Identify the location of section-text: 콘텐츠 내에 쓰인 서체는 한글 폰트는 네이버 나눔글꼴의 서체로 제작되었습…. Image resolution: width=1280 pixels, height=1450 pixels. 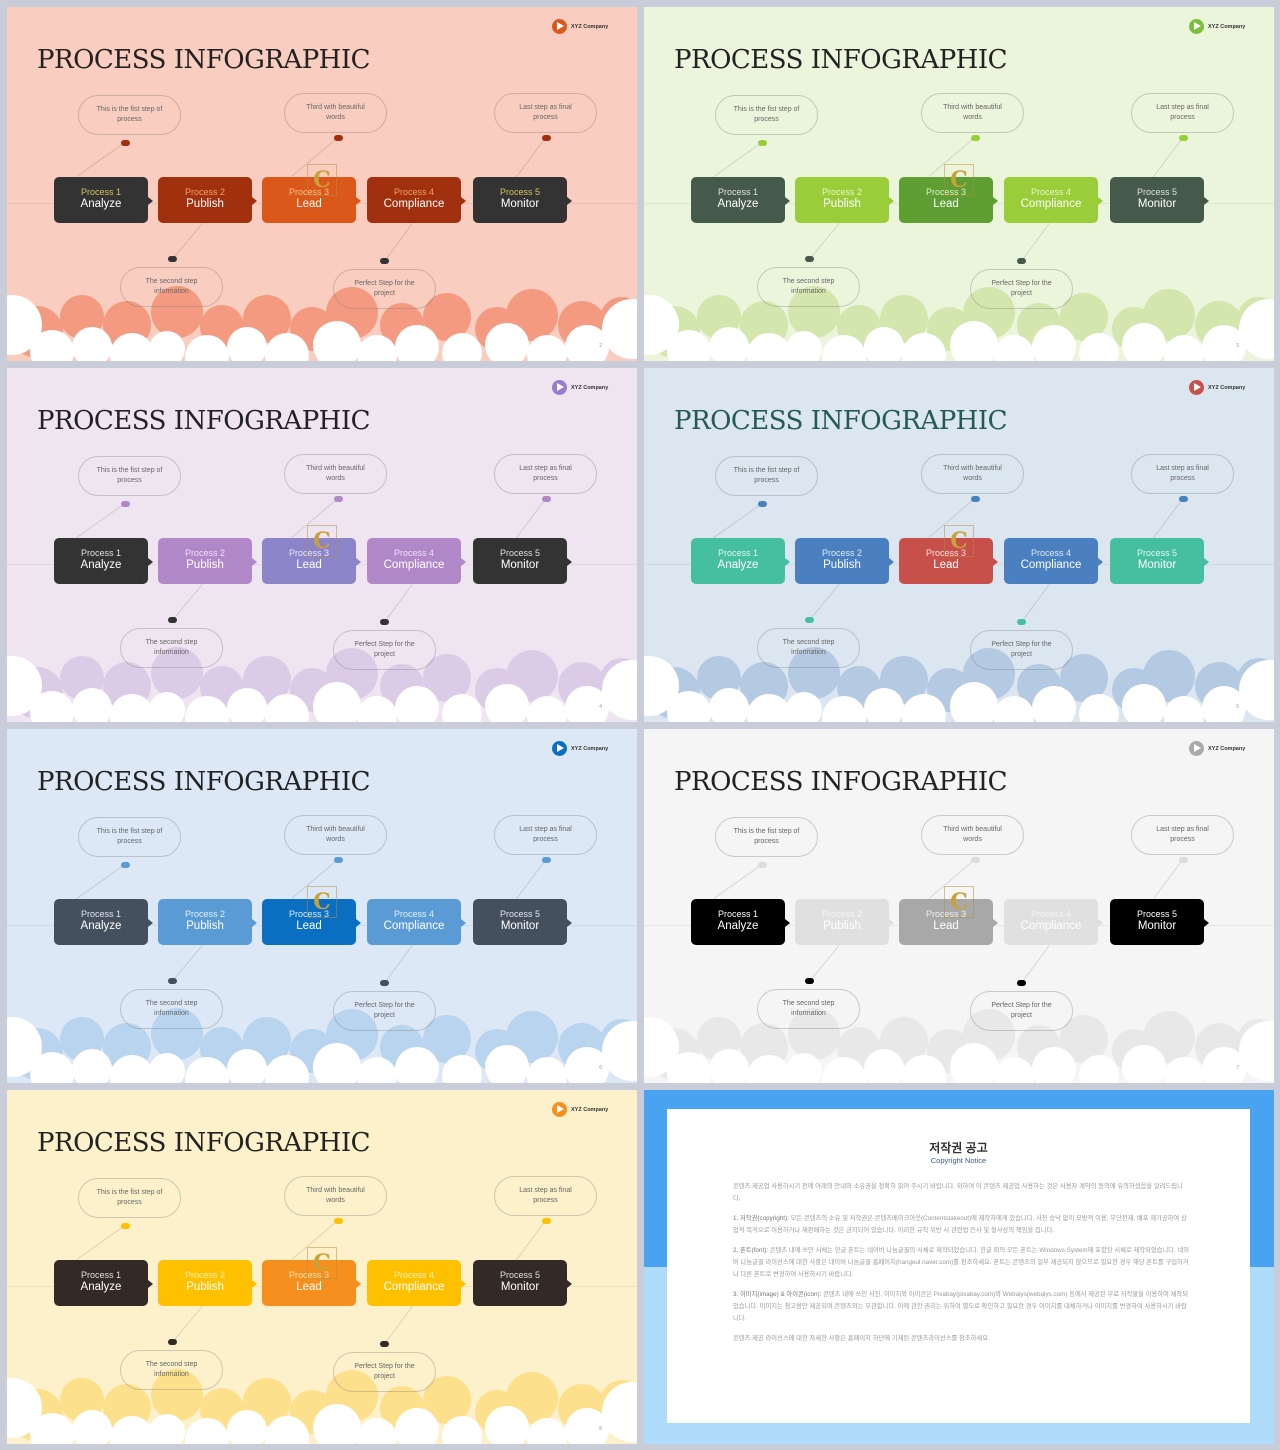
(961, 1262).